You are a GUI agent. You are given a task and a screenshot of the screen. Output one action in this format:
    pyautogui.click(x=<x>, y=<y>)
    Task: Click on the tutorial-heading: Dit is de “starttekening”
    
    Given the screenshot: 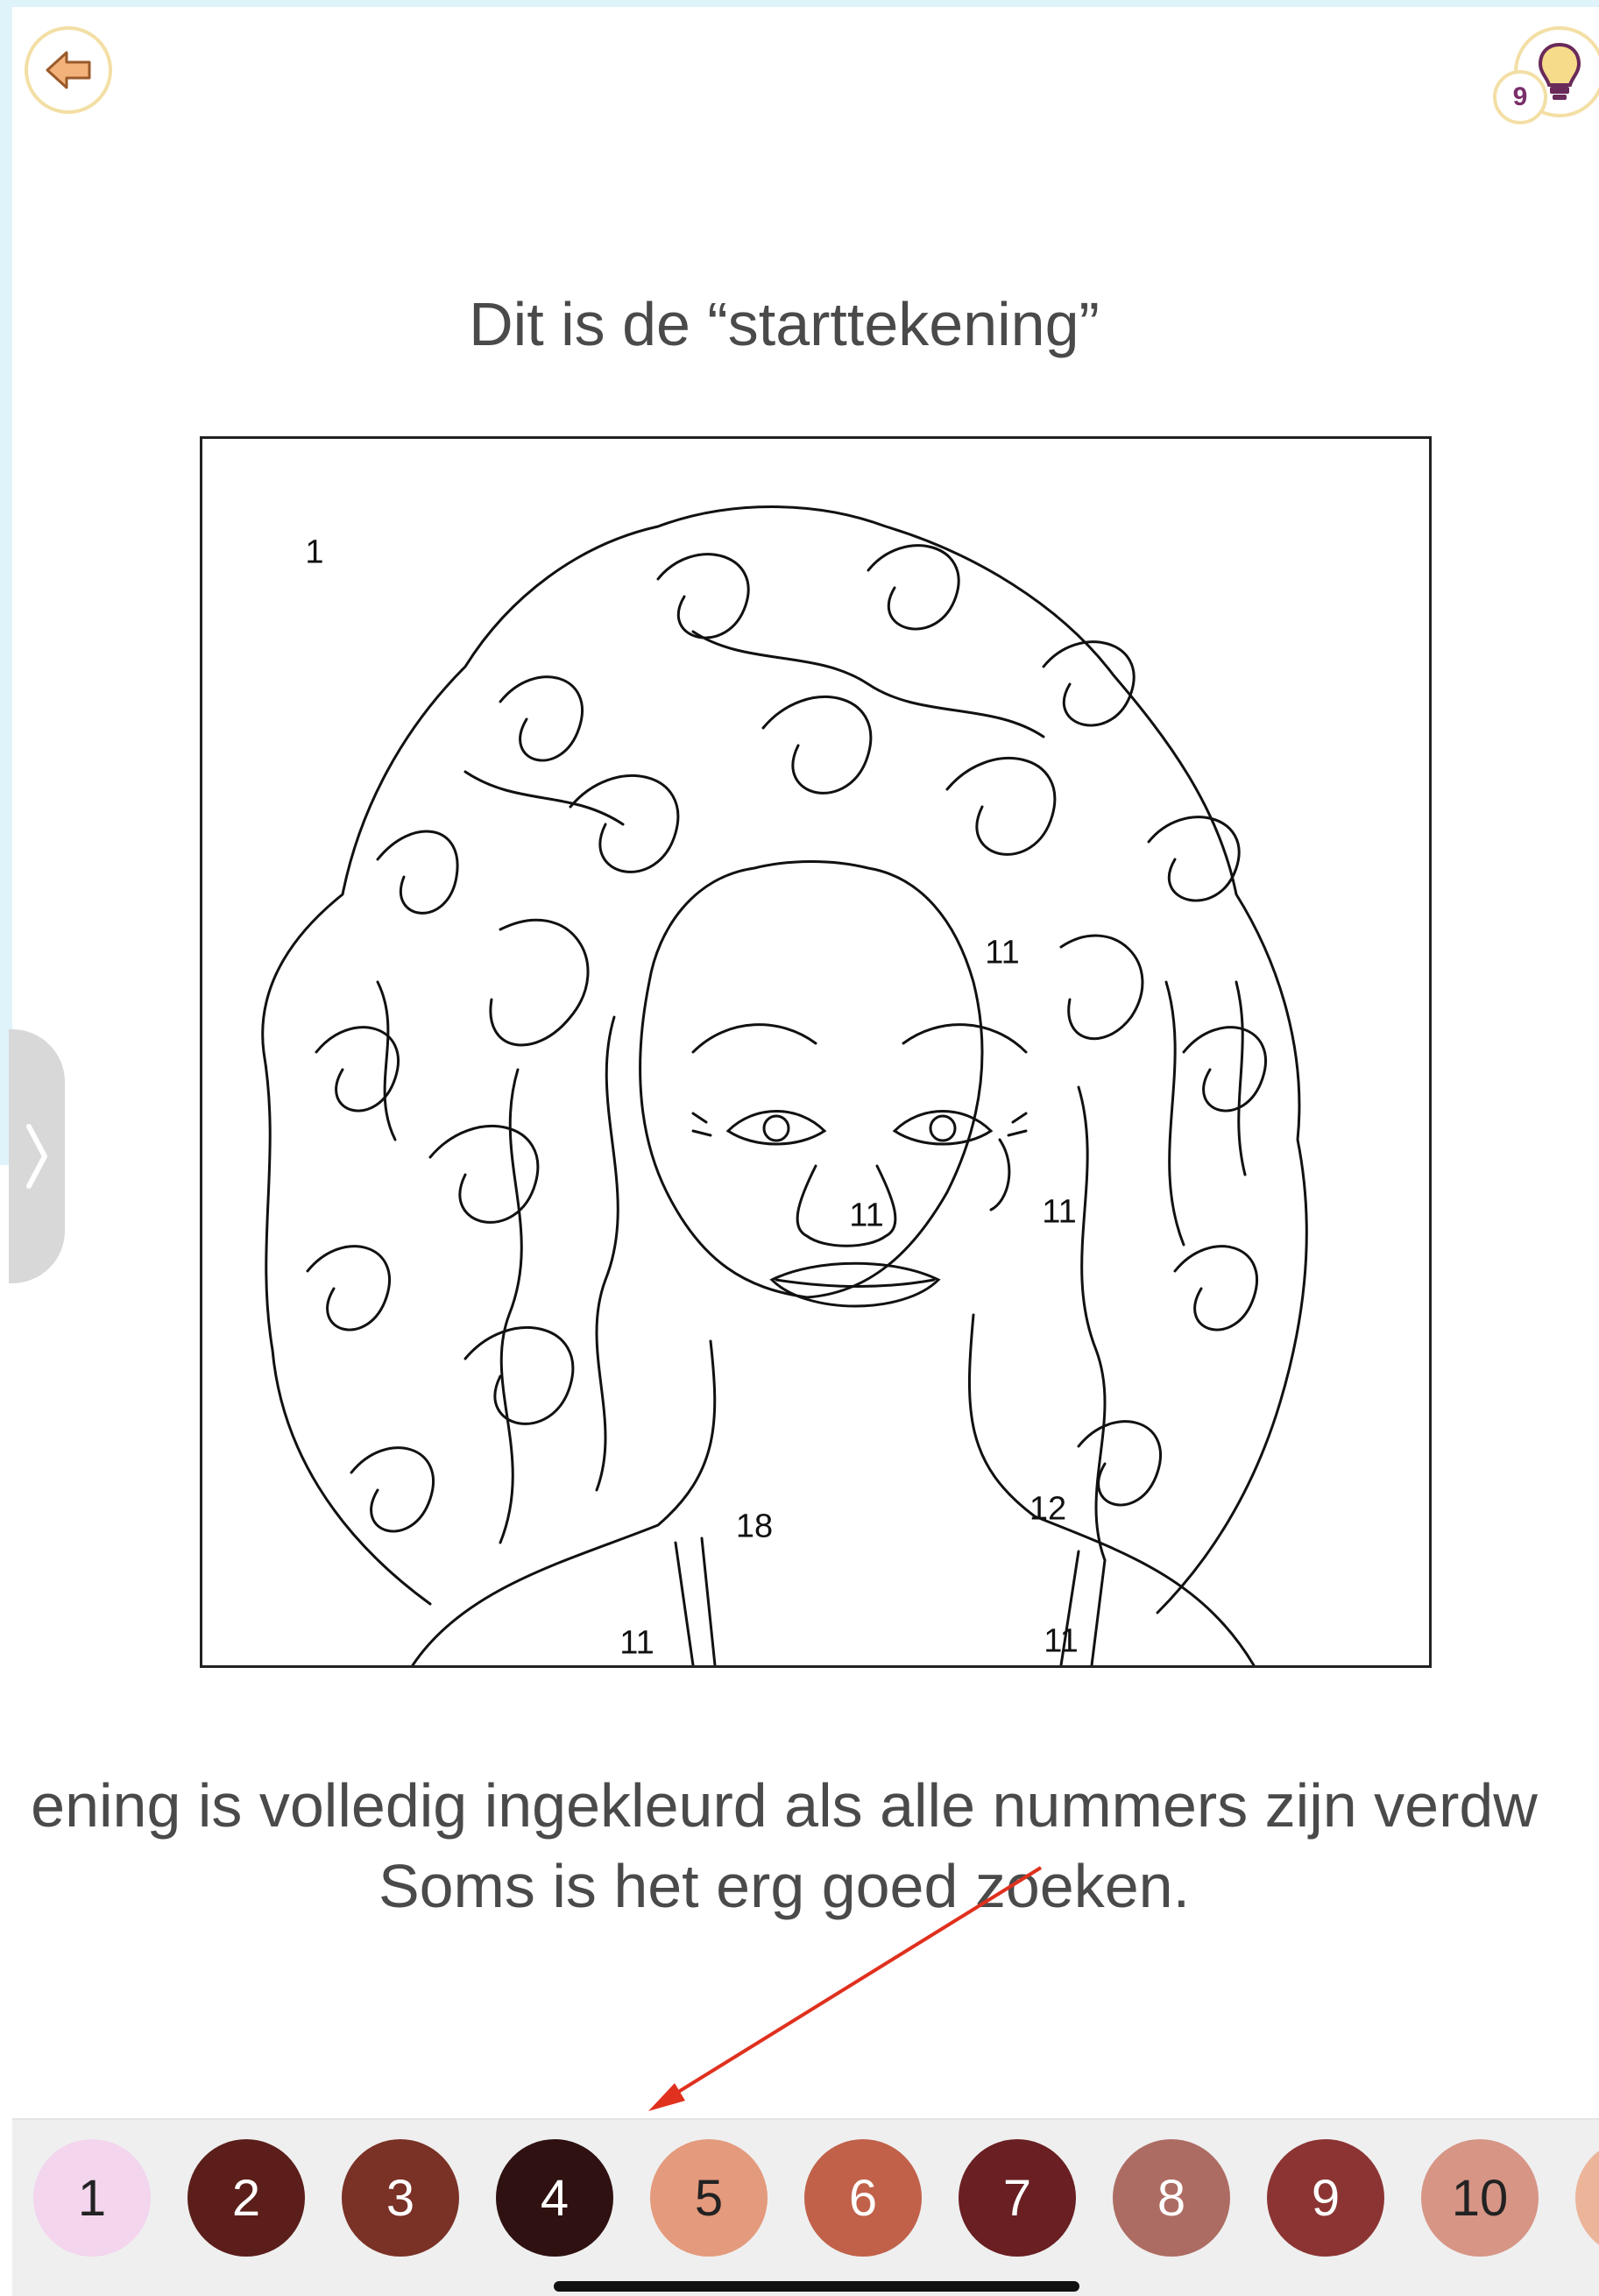 What is the action you would take?
    pyautogui.click(x=784, y=324)
    